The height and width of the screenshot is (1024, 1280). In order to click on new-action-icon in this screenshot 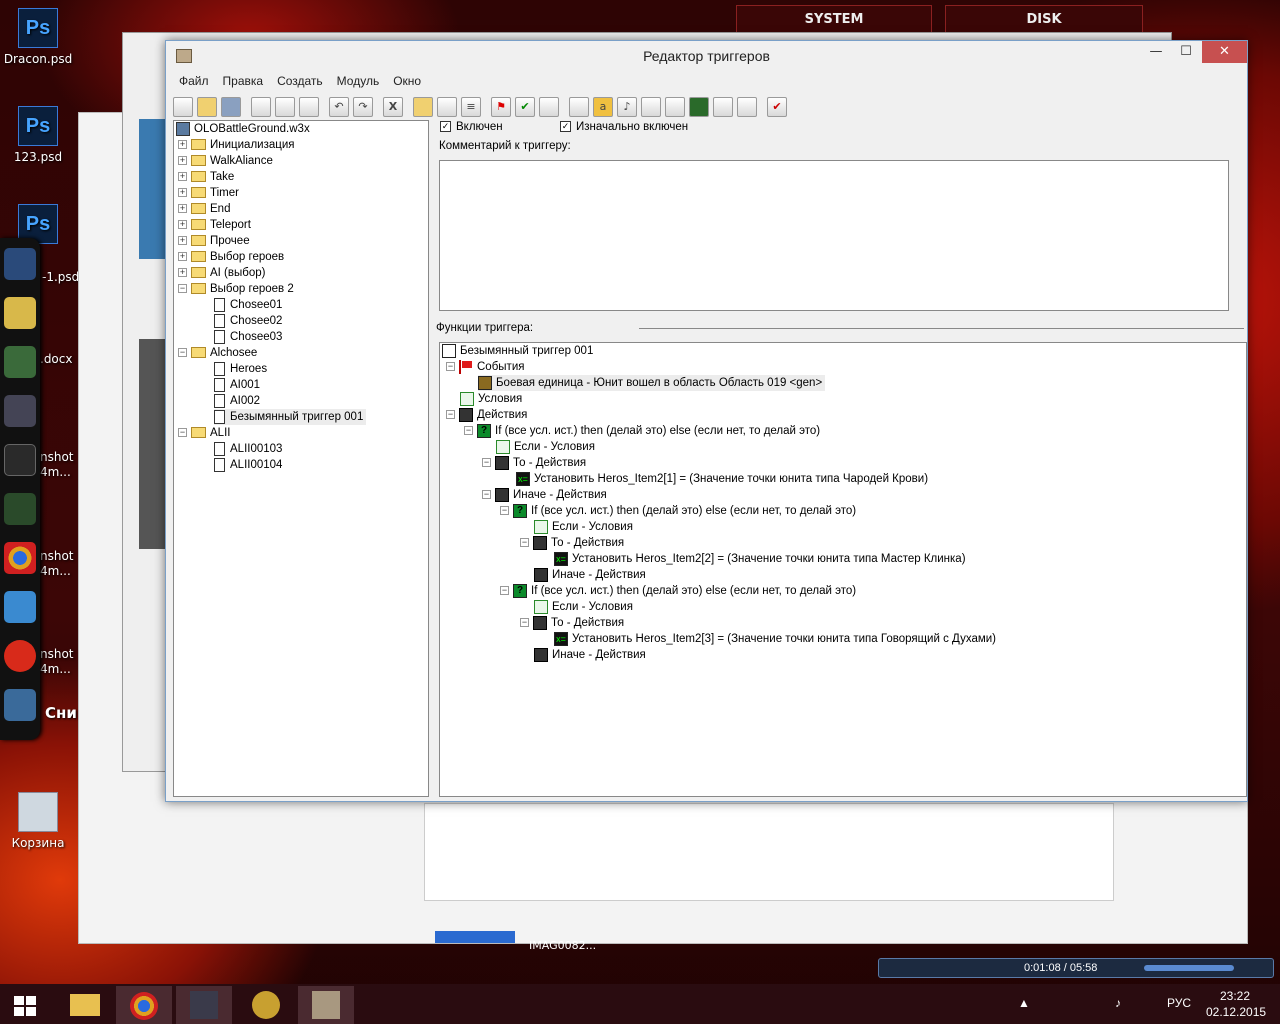, I will do `click(549, 107)`.